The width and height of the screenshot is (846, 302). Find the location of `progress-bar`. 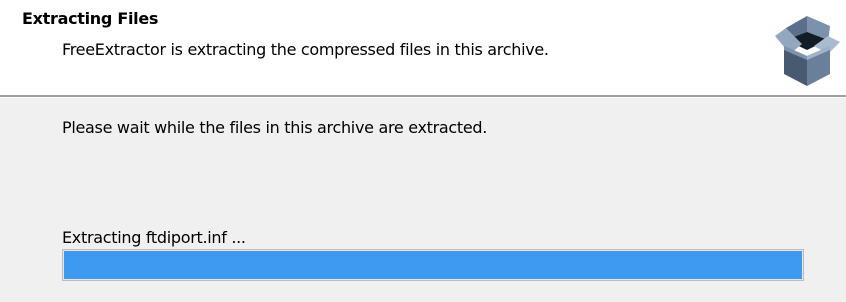

progress-bar is located at coordinates (433, 265).